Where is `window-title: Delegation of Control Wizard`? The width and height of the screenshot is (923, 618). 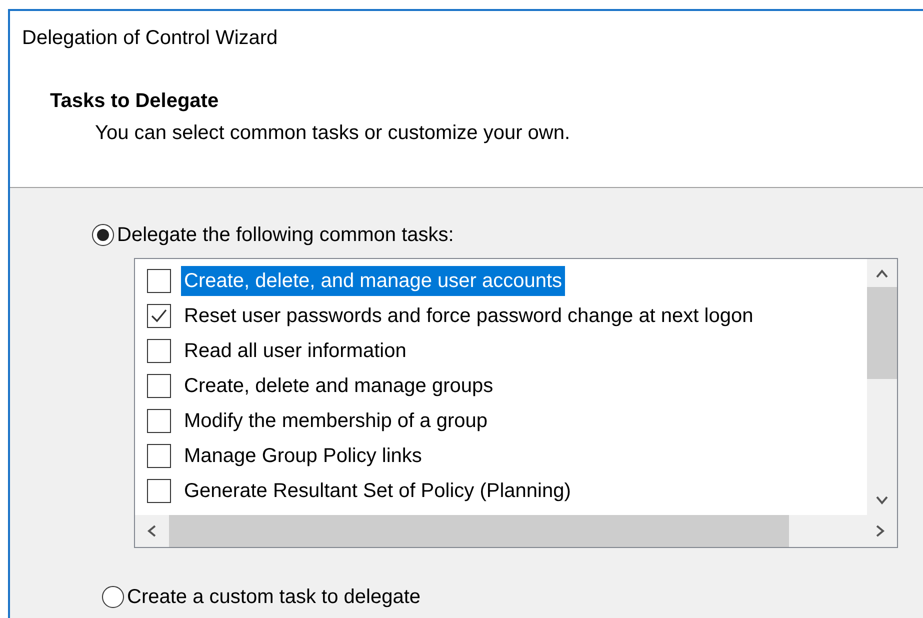 window-title: Delegation of Control Wizard is located at coordinates (150, 38).